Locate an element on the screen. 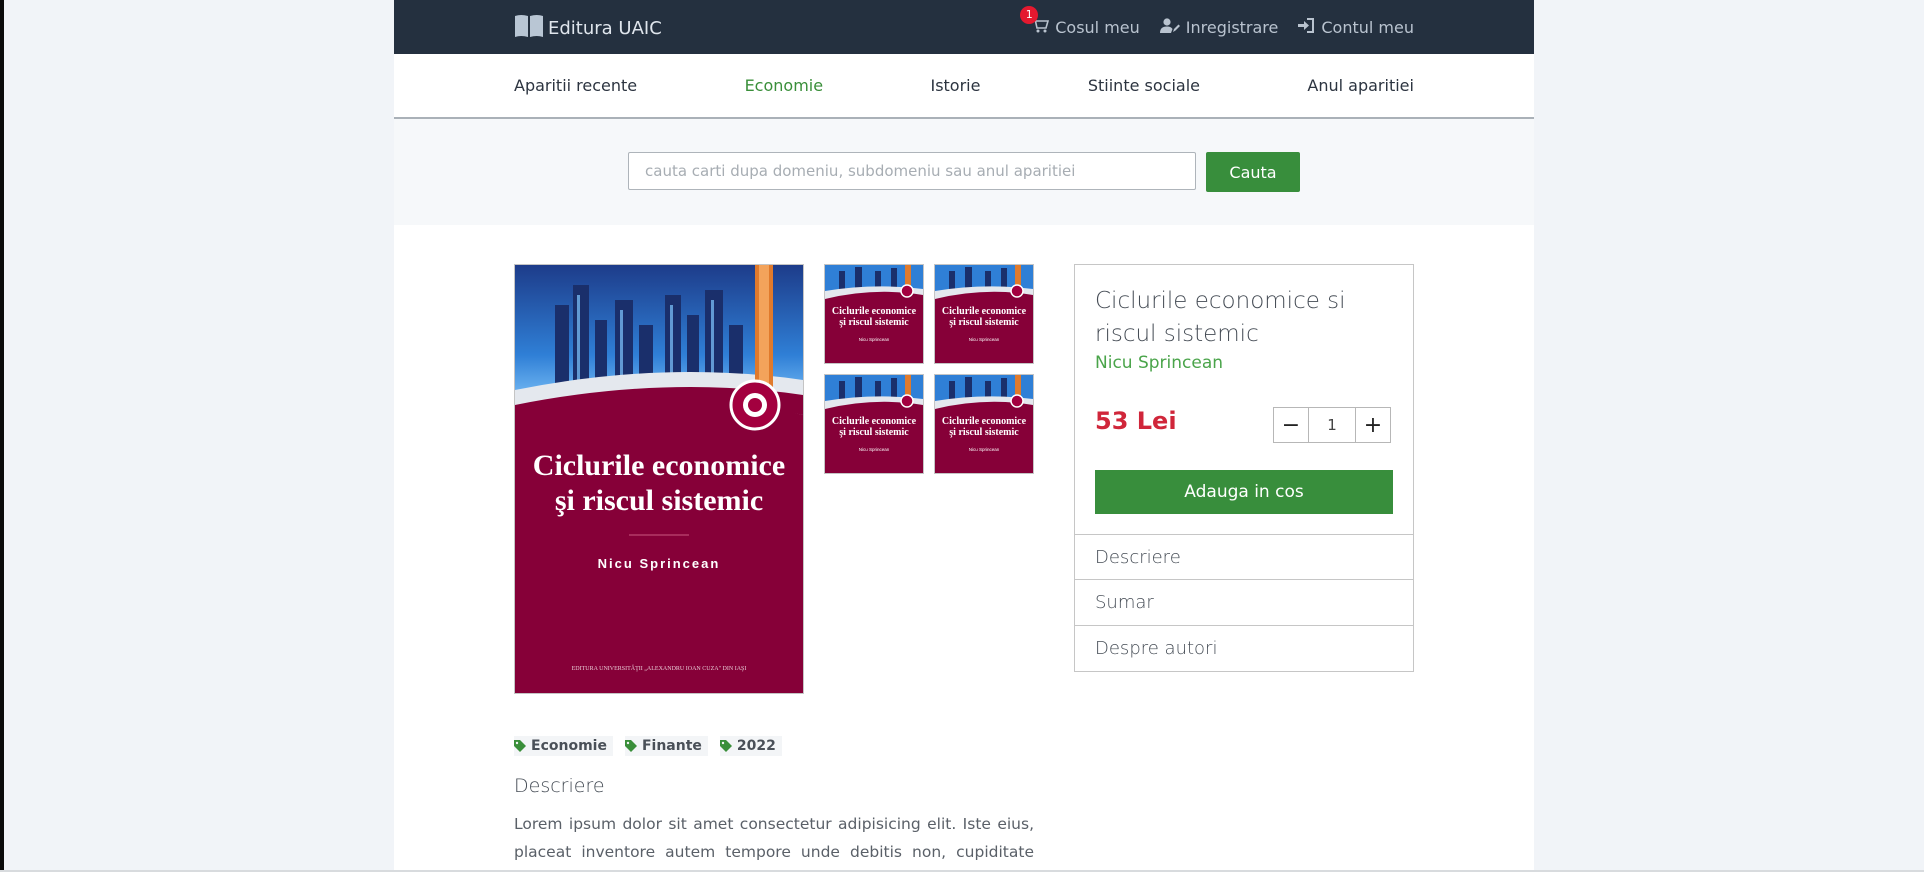 The height and width of the screenshot is (872, 1924). cover-author: Nicu Sprincean is located at coordinates (659, 563).